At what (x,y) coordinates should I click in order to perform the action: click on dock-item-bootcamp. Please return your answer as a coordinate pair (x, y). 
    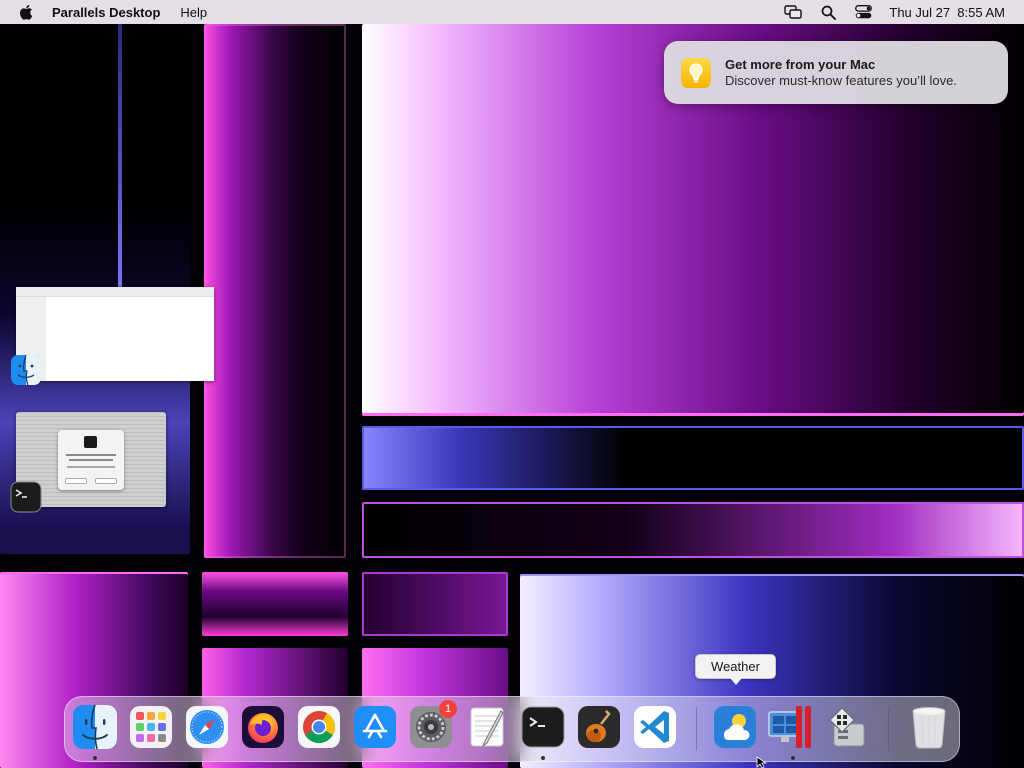
    Looking at the image, I should click on (847, 727).